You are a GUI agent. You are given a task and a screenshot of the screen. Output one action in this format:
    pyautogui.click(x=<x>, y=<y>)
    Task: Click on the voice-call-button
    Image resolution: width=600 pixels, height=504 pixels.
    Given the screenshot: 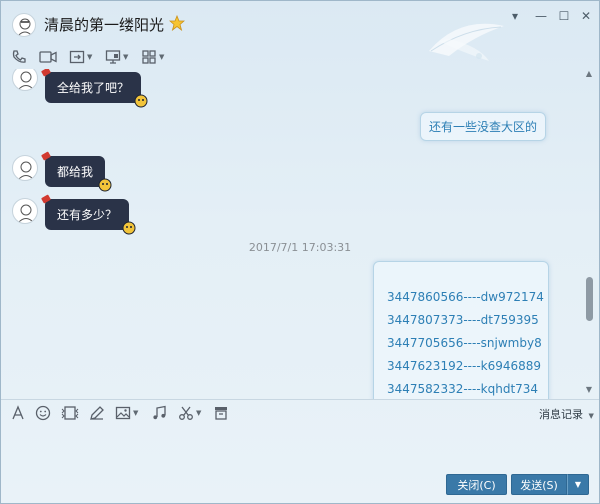 What is the action you would take?
    pyautogui.click(x=19, y=57)
    